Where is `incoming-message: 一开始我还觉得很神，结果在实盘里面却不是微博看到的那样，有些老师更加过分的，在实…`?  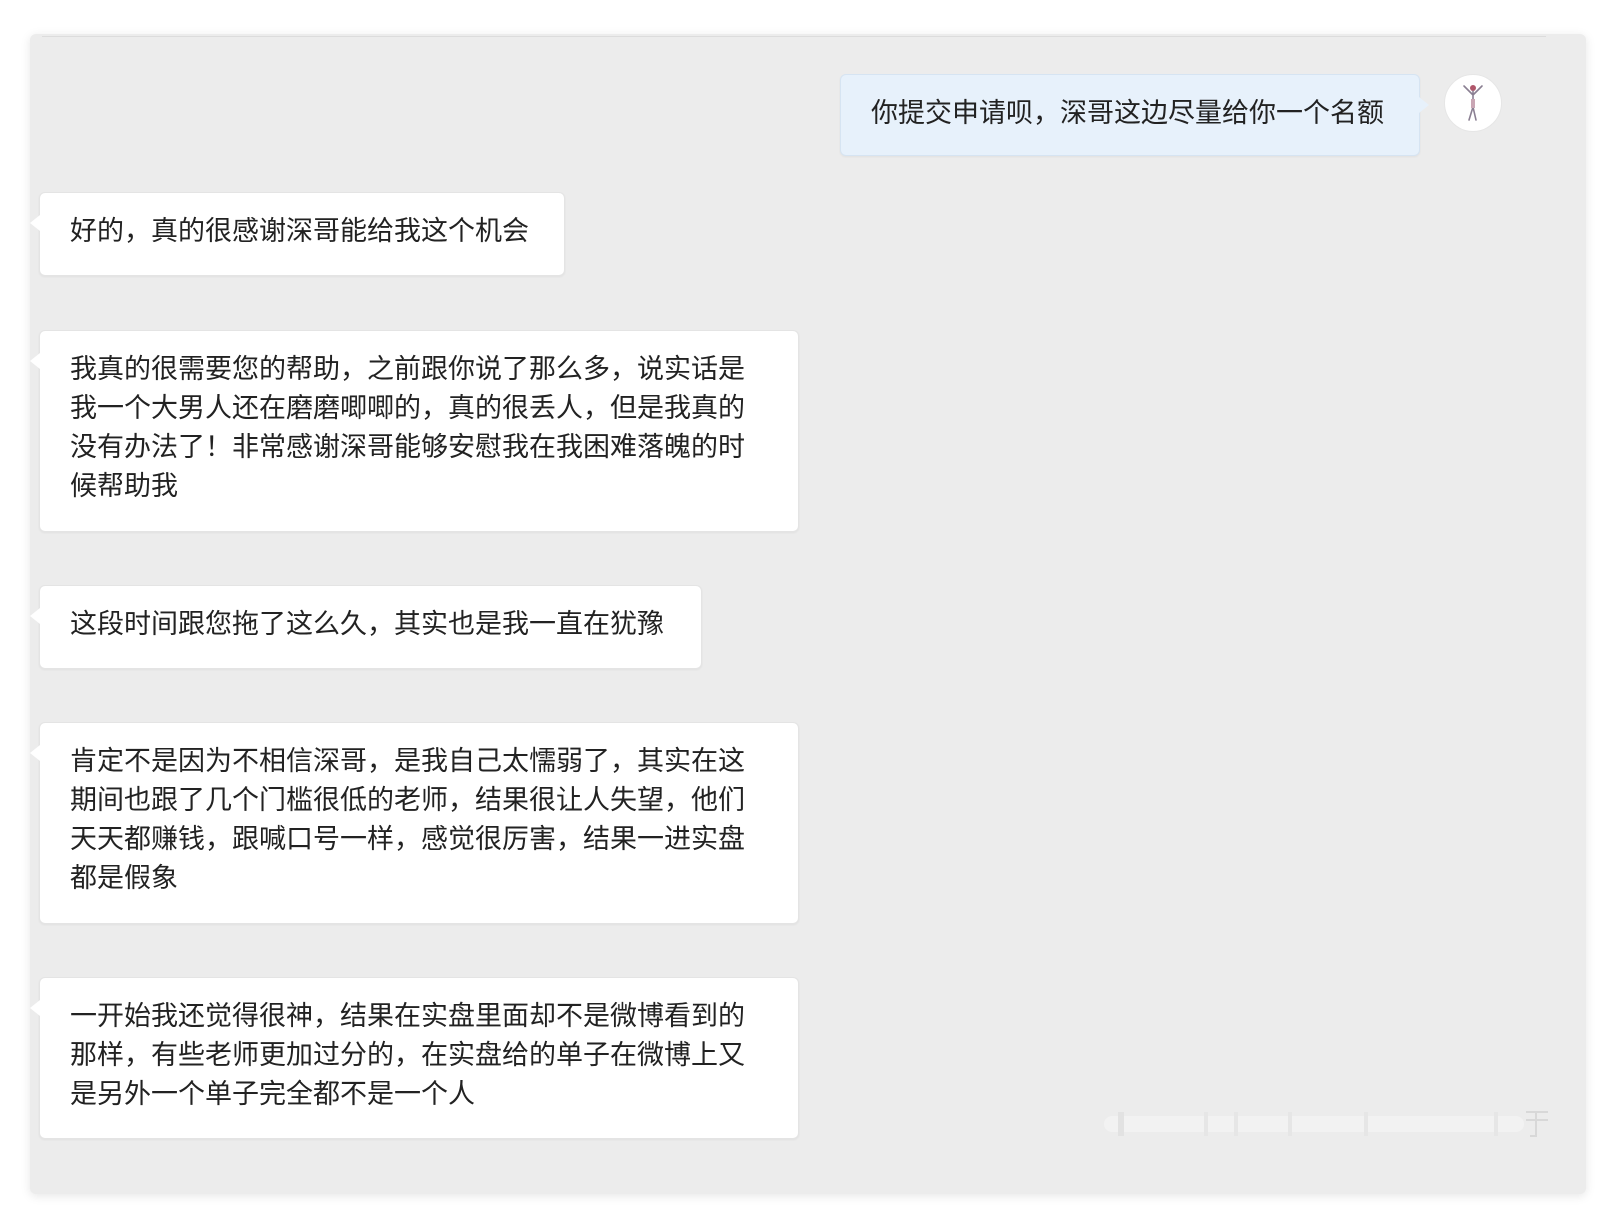 incoming-message: 一开始我还觉得很神，结果在实盘里面却不是微博看到的那样，有些老师更加过分的，在实… is located at coordinates (414, 1058).